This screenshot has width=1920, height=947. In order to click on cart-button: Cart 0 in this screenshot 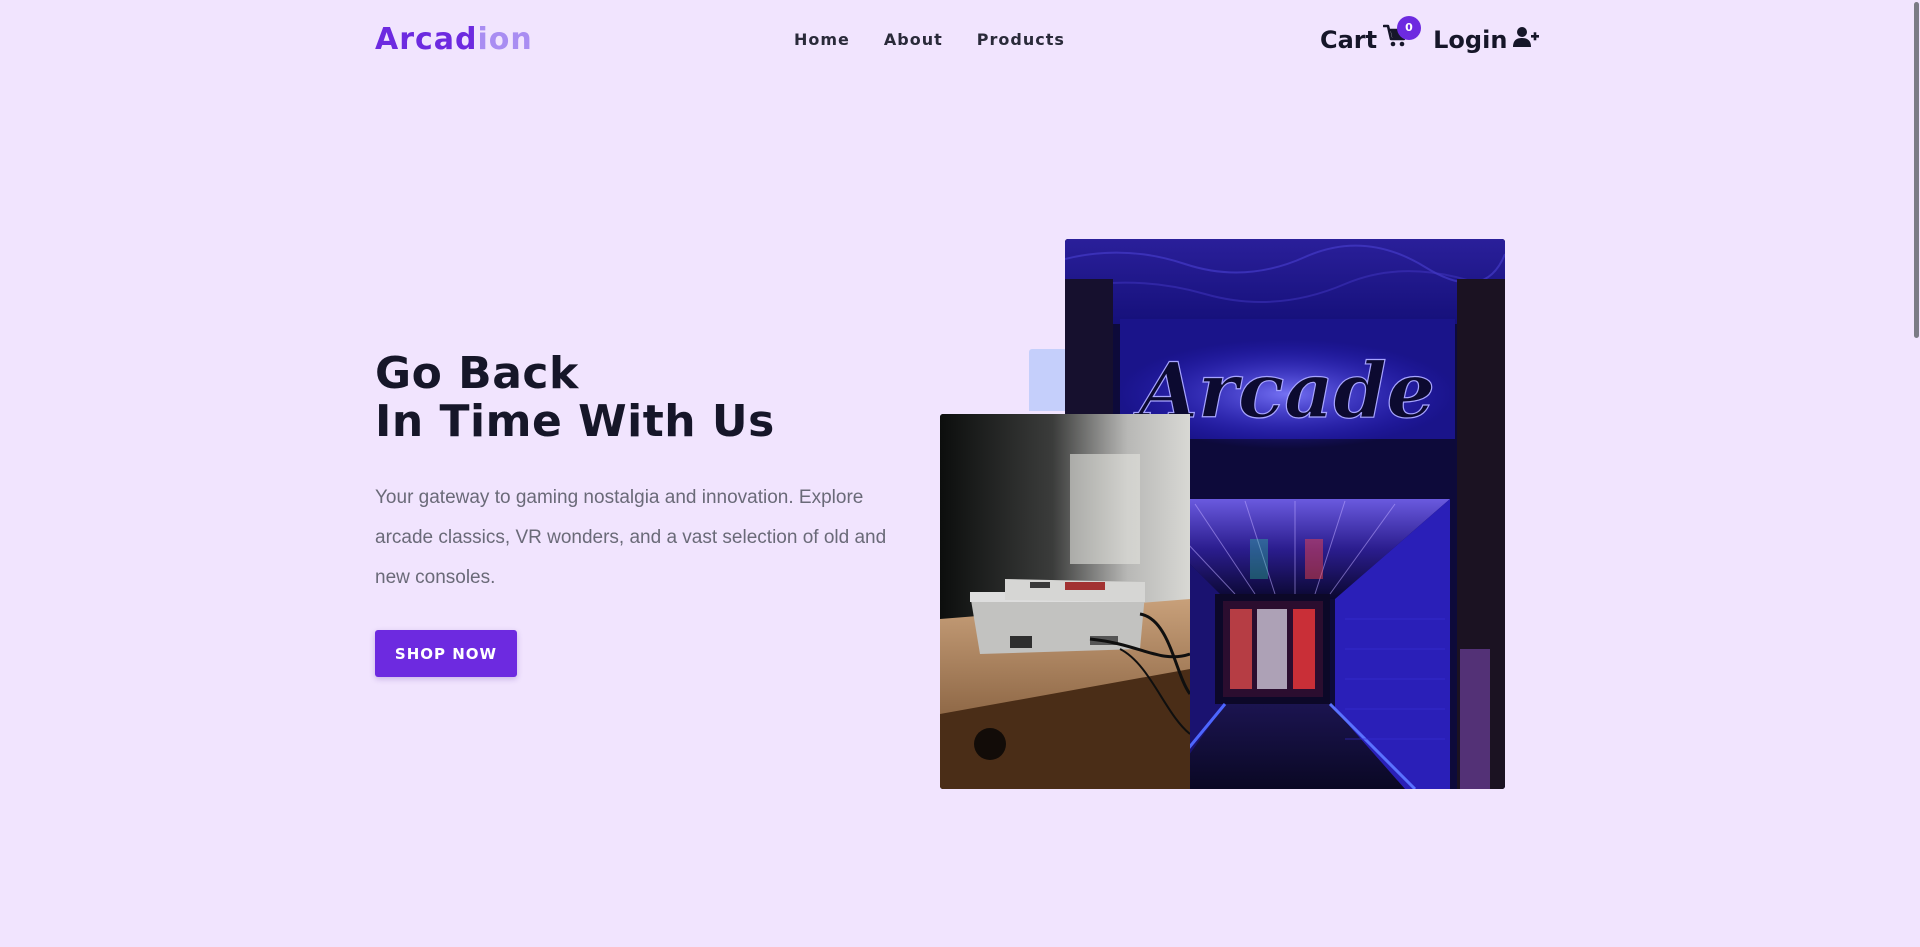, I will do `click(1370, 37)`.